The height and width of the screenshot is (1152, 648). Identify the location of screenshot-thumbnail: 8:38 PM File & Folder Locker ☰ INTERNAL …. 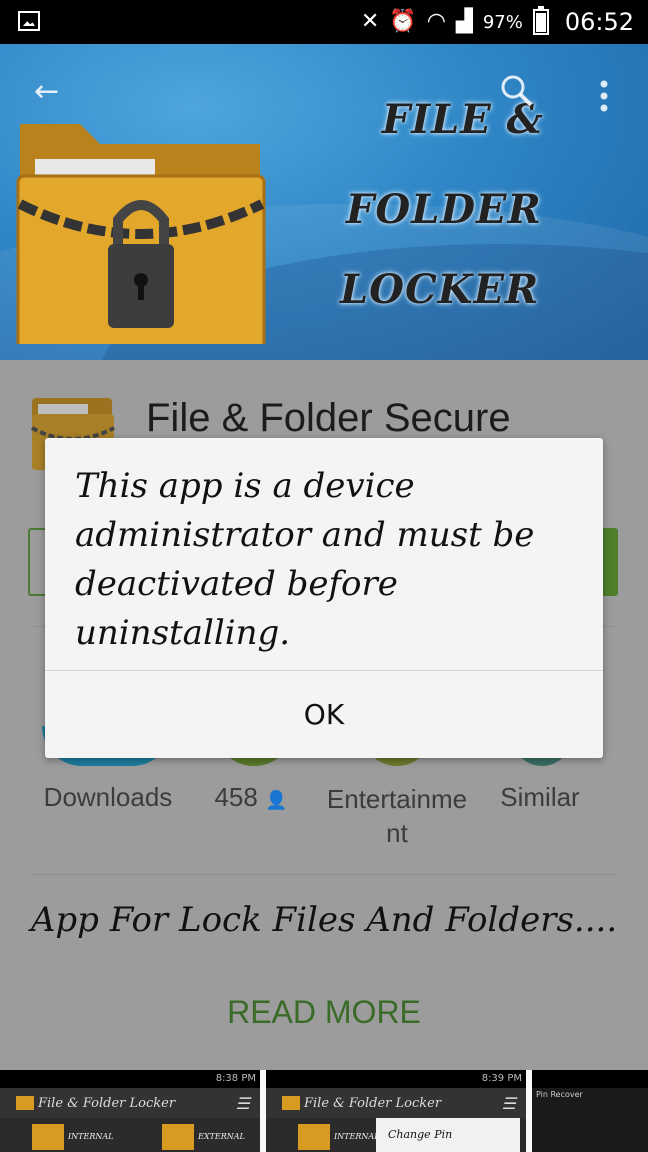
(130, 1111).